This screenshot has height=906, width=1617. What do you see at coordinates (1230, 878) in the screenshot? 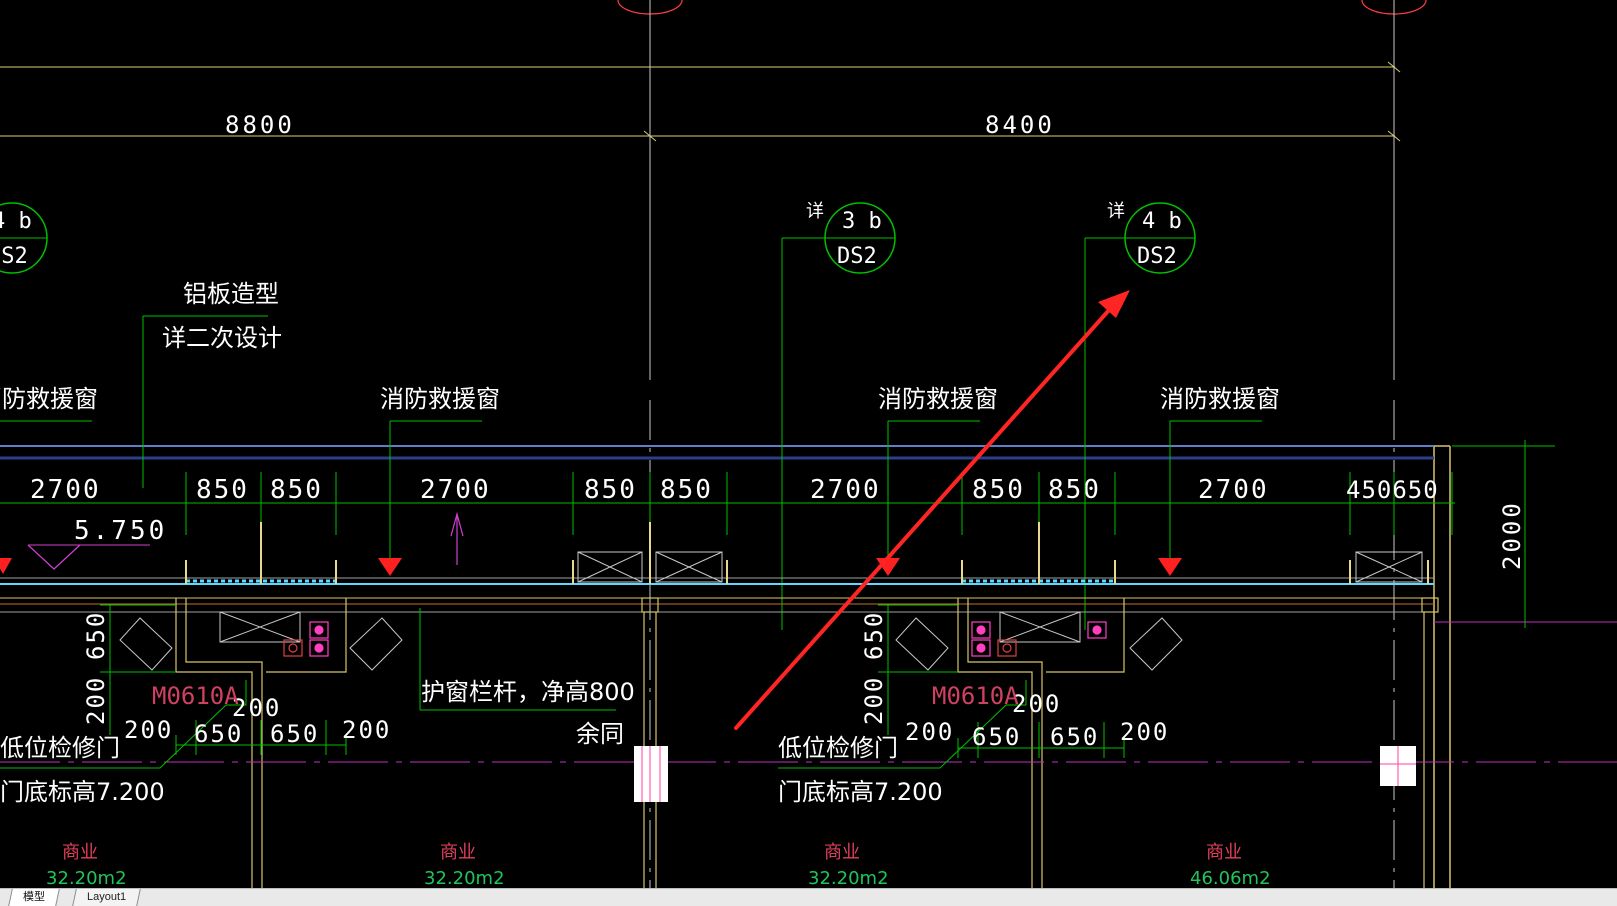
I see `svg-text: 46.06m2` at bounding box center [1230, 878].